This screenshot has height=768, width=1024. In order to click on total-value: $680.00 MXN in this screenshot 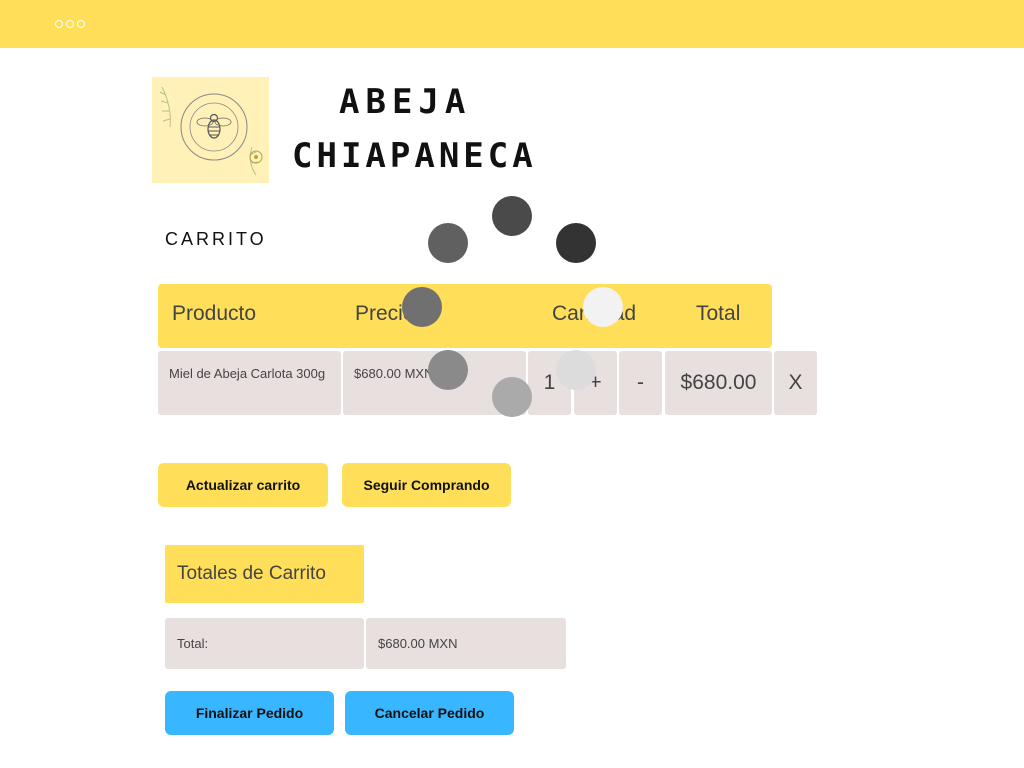, I will do `click(466, 643)`.